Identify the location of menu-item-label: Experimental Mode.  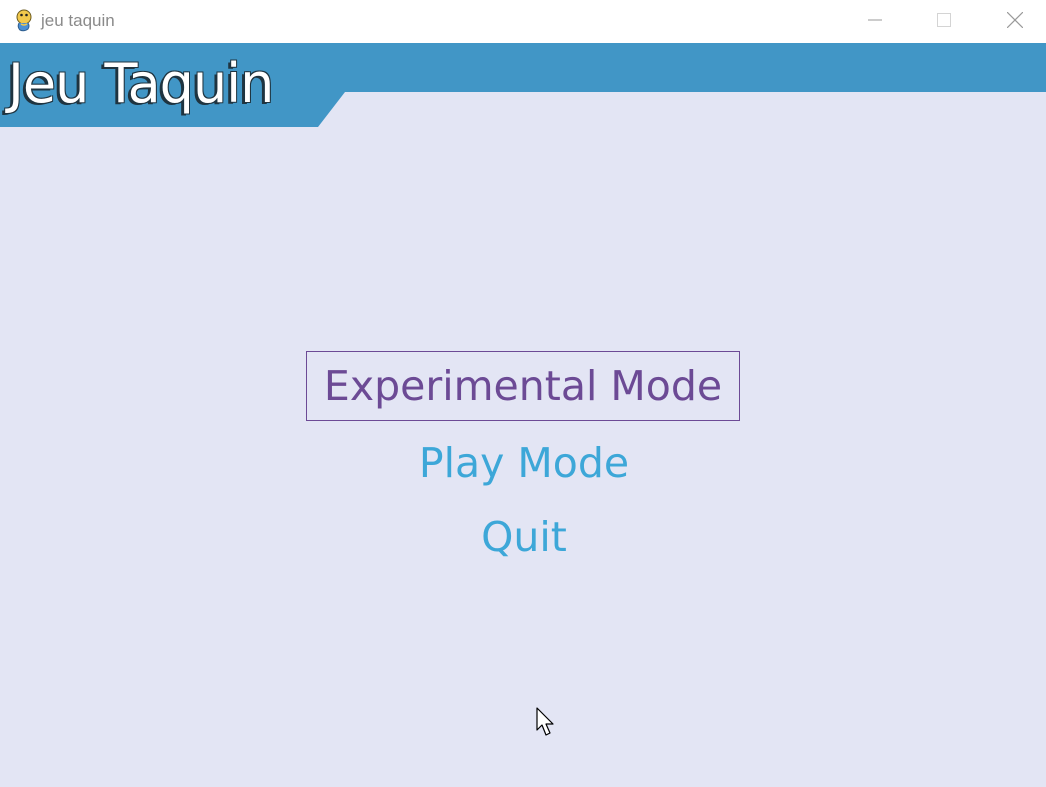
(523, 386).